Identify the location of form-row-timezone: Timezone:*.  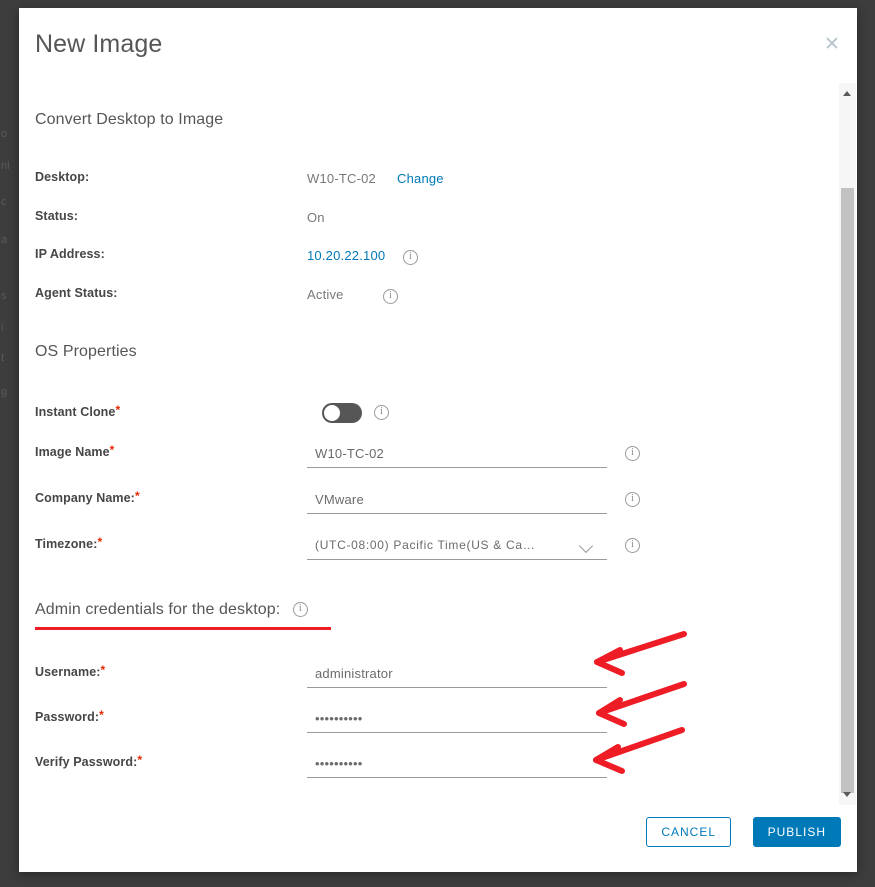
(355, 548).